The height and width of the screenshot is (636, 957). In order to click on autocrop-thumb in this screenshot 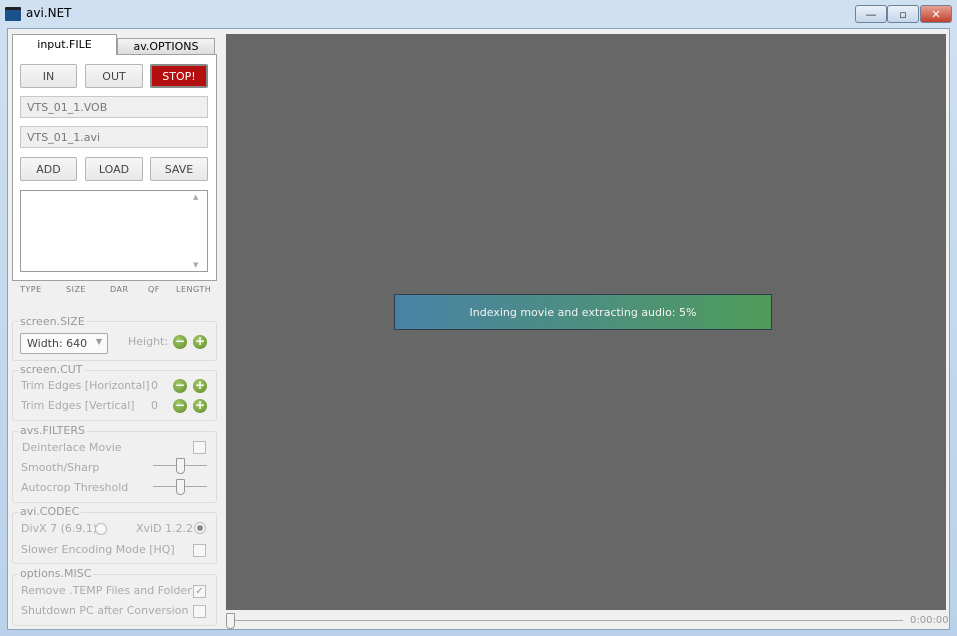, I will do `click(180, 487)`.